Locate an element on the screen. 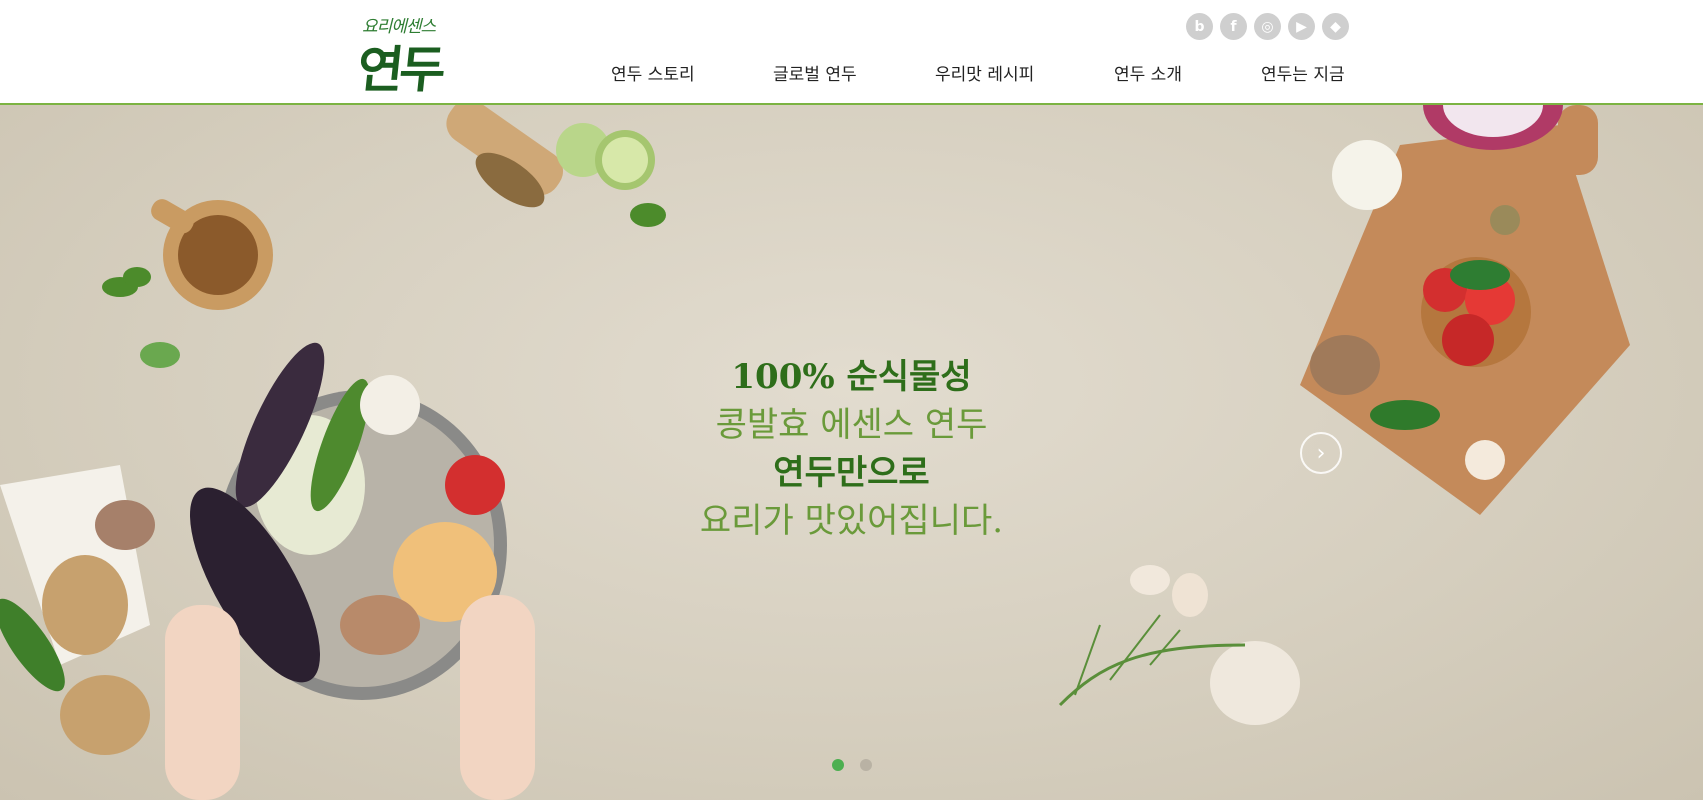  nav-item-story: 연두 스토리 is located at coordinates (653, 72).